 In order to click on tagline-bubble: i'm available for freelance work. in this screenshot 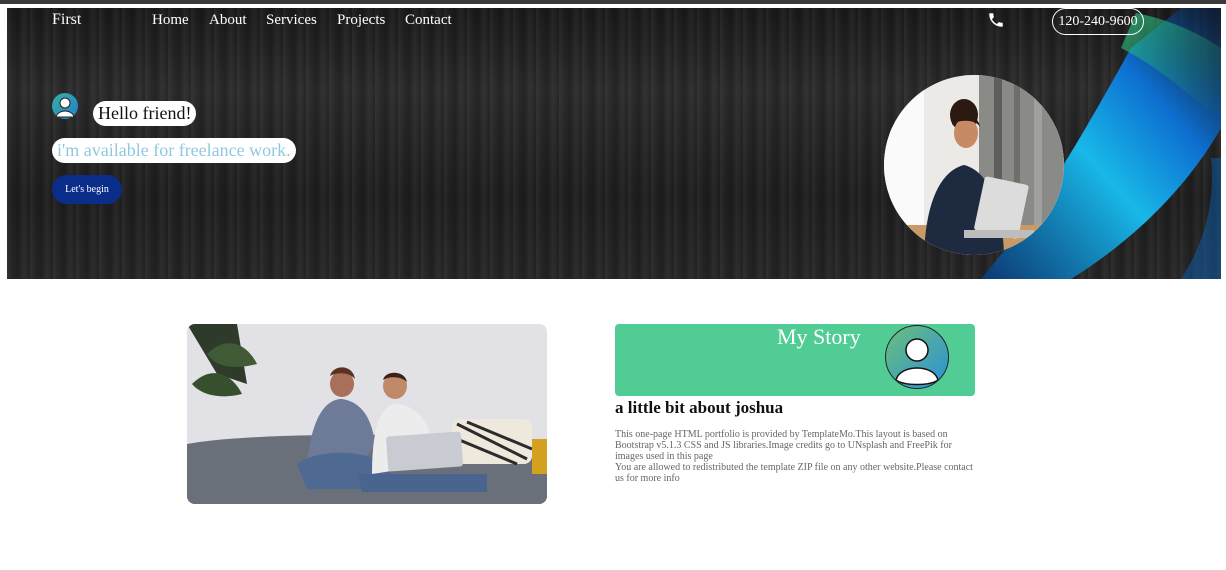, I will do `click(174, 150)`.